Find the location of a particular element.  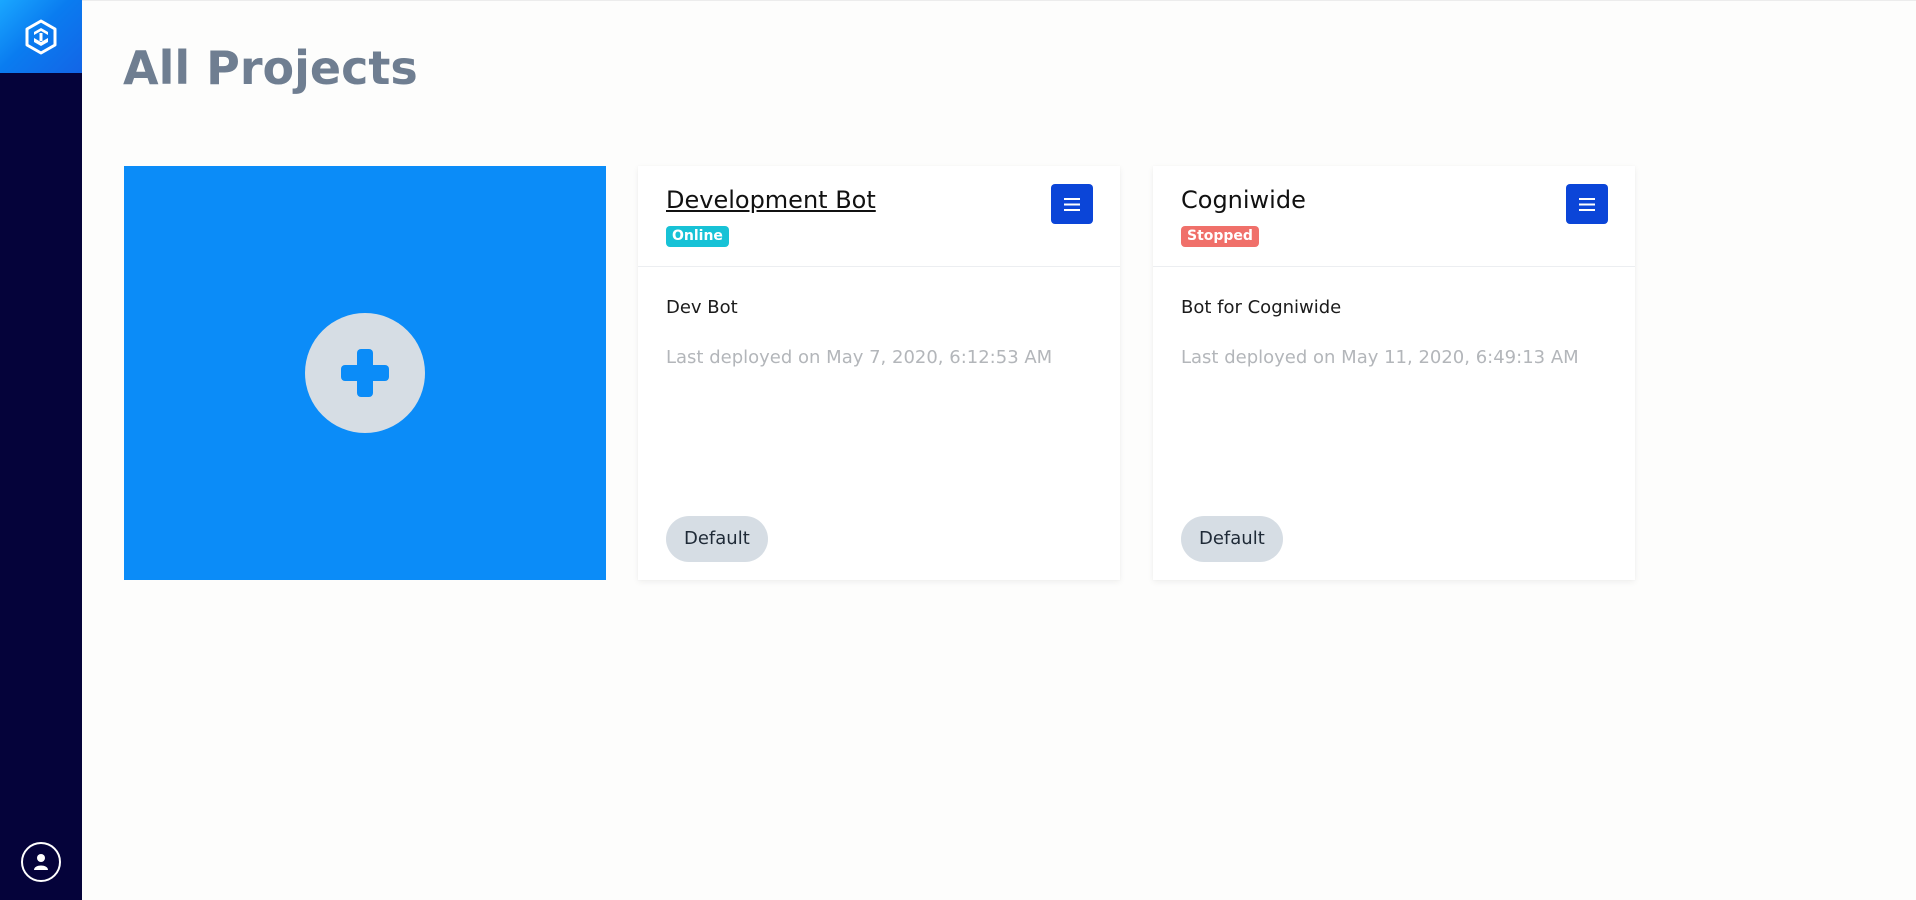

user-icon is located at coordinates (41, 862).